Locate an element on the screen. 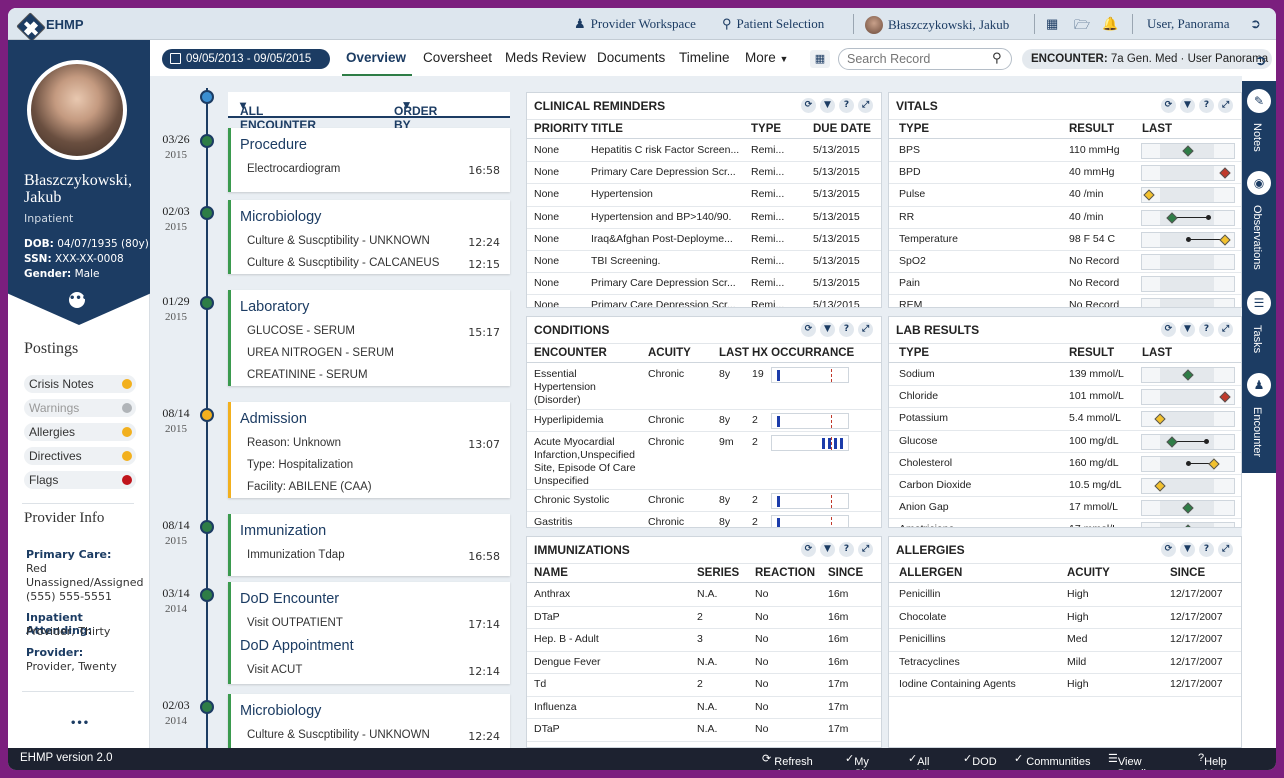 The width and height of the screenshot is (1284, 778). encounter-type-filter: ALL ENCOUNTER TYPES ▾ is located at coordinates (278, 122).